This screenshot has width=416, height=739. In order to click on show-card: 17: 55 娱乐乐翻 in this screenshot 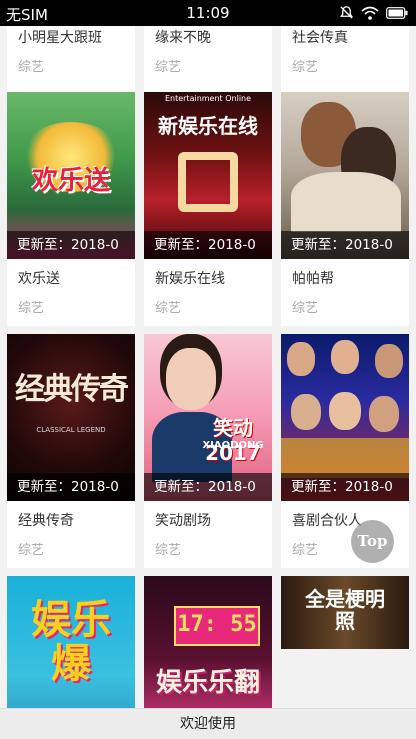, I will do `click(208, 642)`.